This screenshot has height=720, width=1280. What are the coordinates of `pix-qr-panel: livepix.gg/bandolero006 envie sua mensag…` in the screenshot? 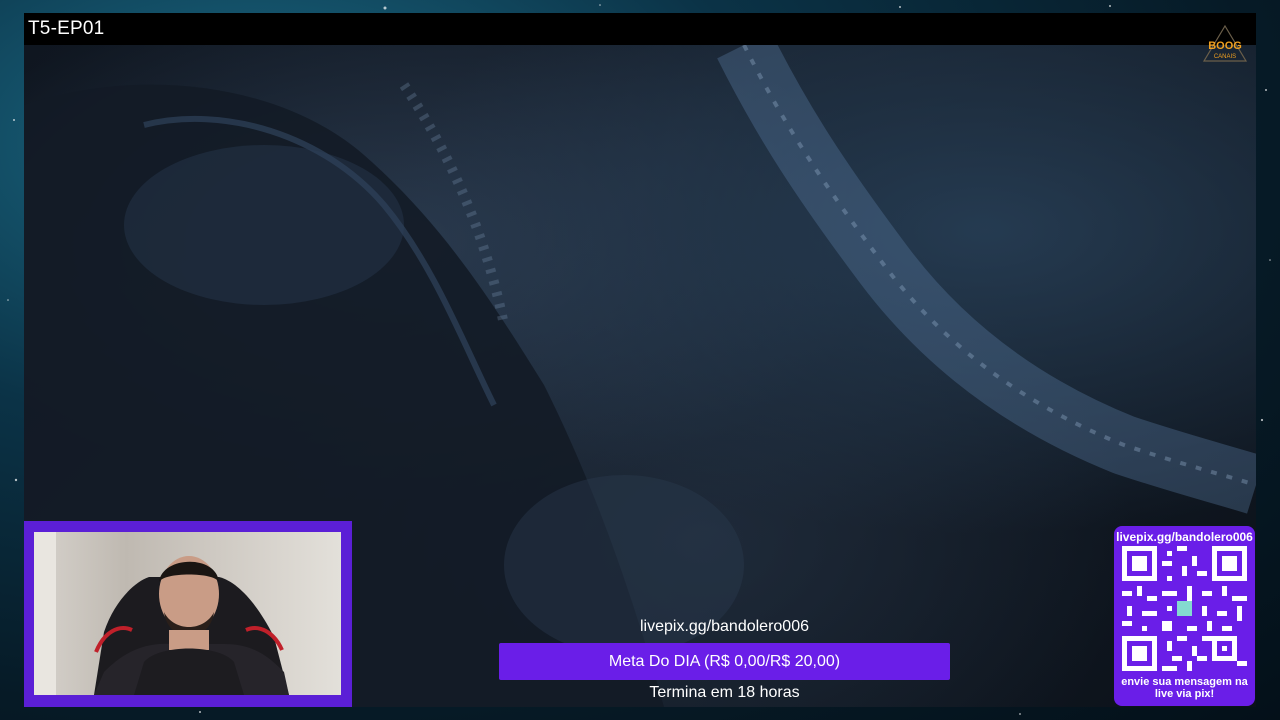 It's located at (1184, 616).